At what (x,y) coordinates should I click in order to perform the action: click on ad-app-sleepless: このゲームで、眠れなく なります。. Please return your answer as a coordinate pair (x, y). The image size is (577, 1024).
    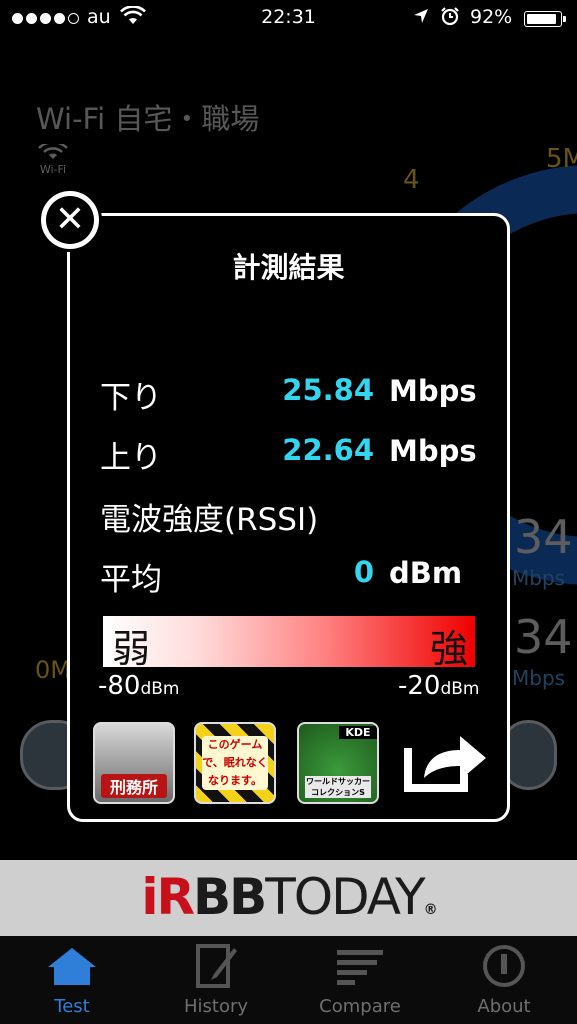
    Looking at the image, I should click on (235, 763).